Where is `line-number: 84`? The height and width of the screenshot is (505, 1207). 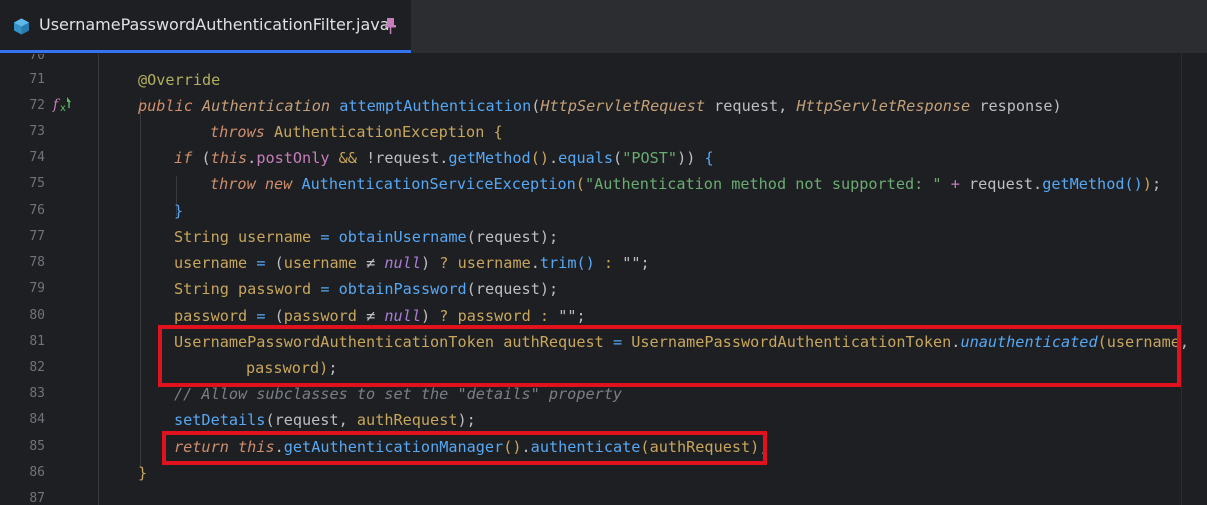 line-number: 84 is located at coordinates (37, 419).